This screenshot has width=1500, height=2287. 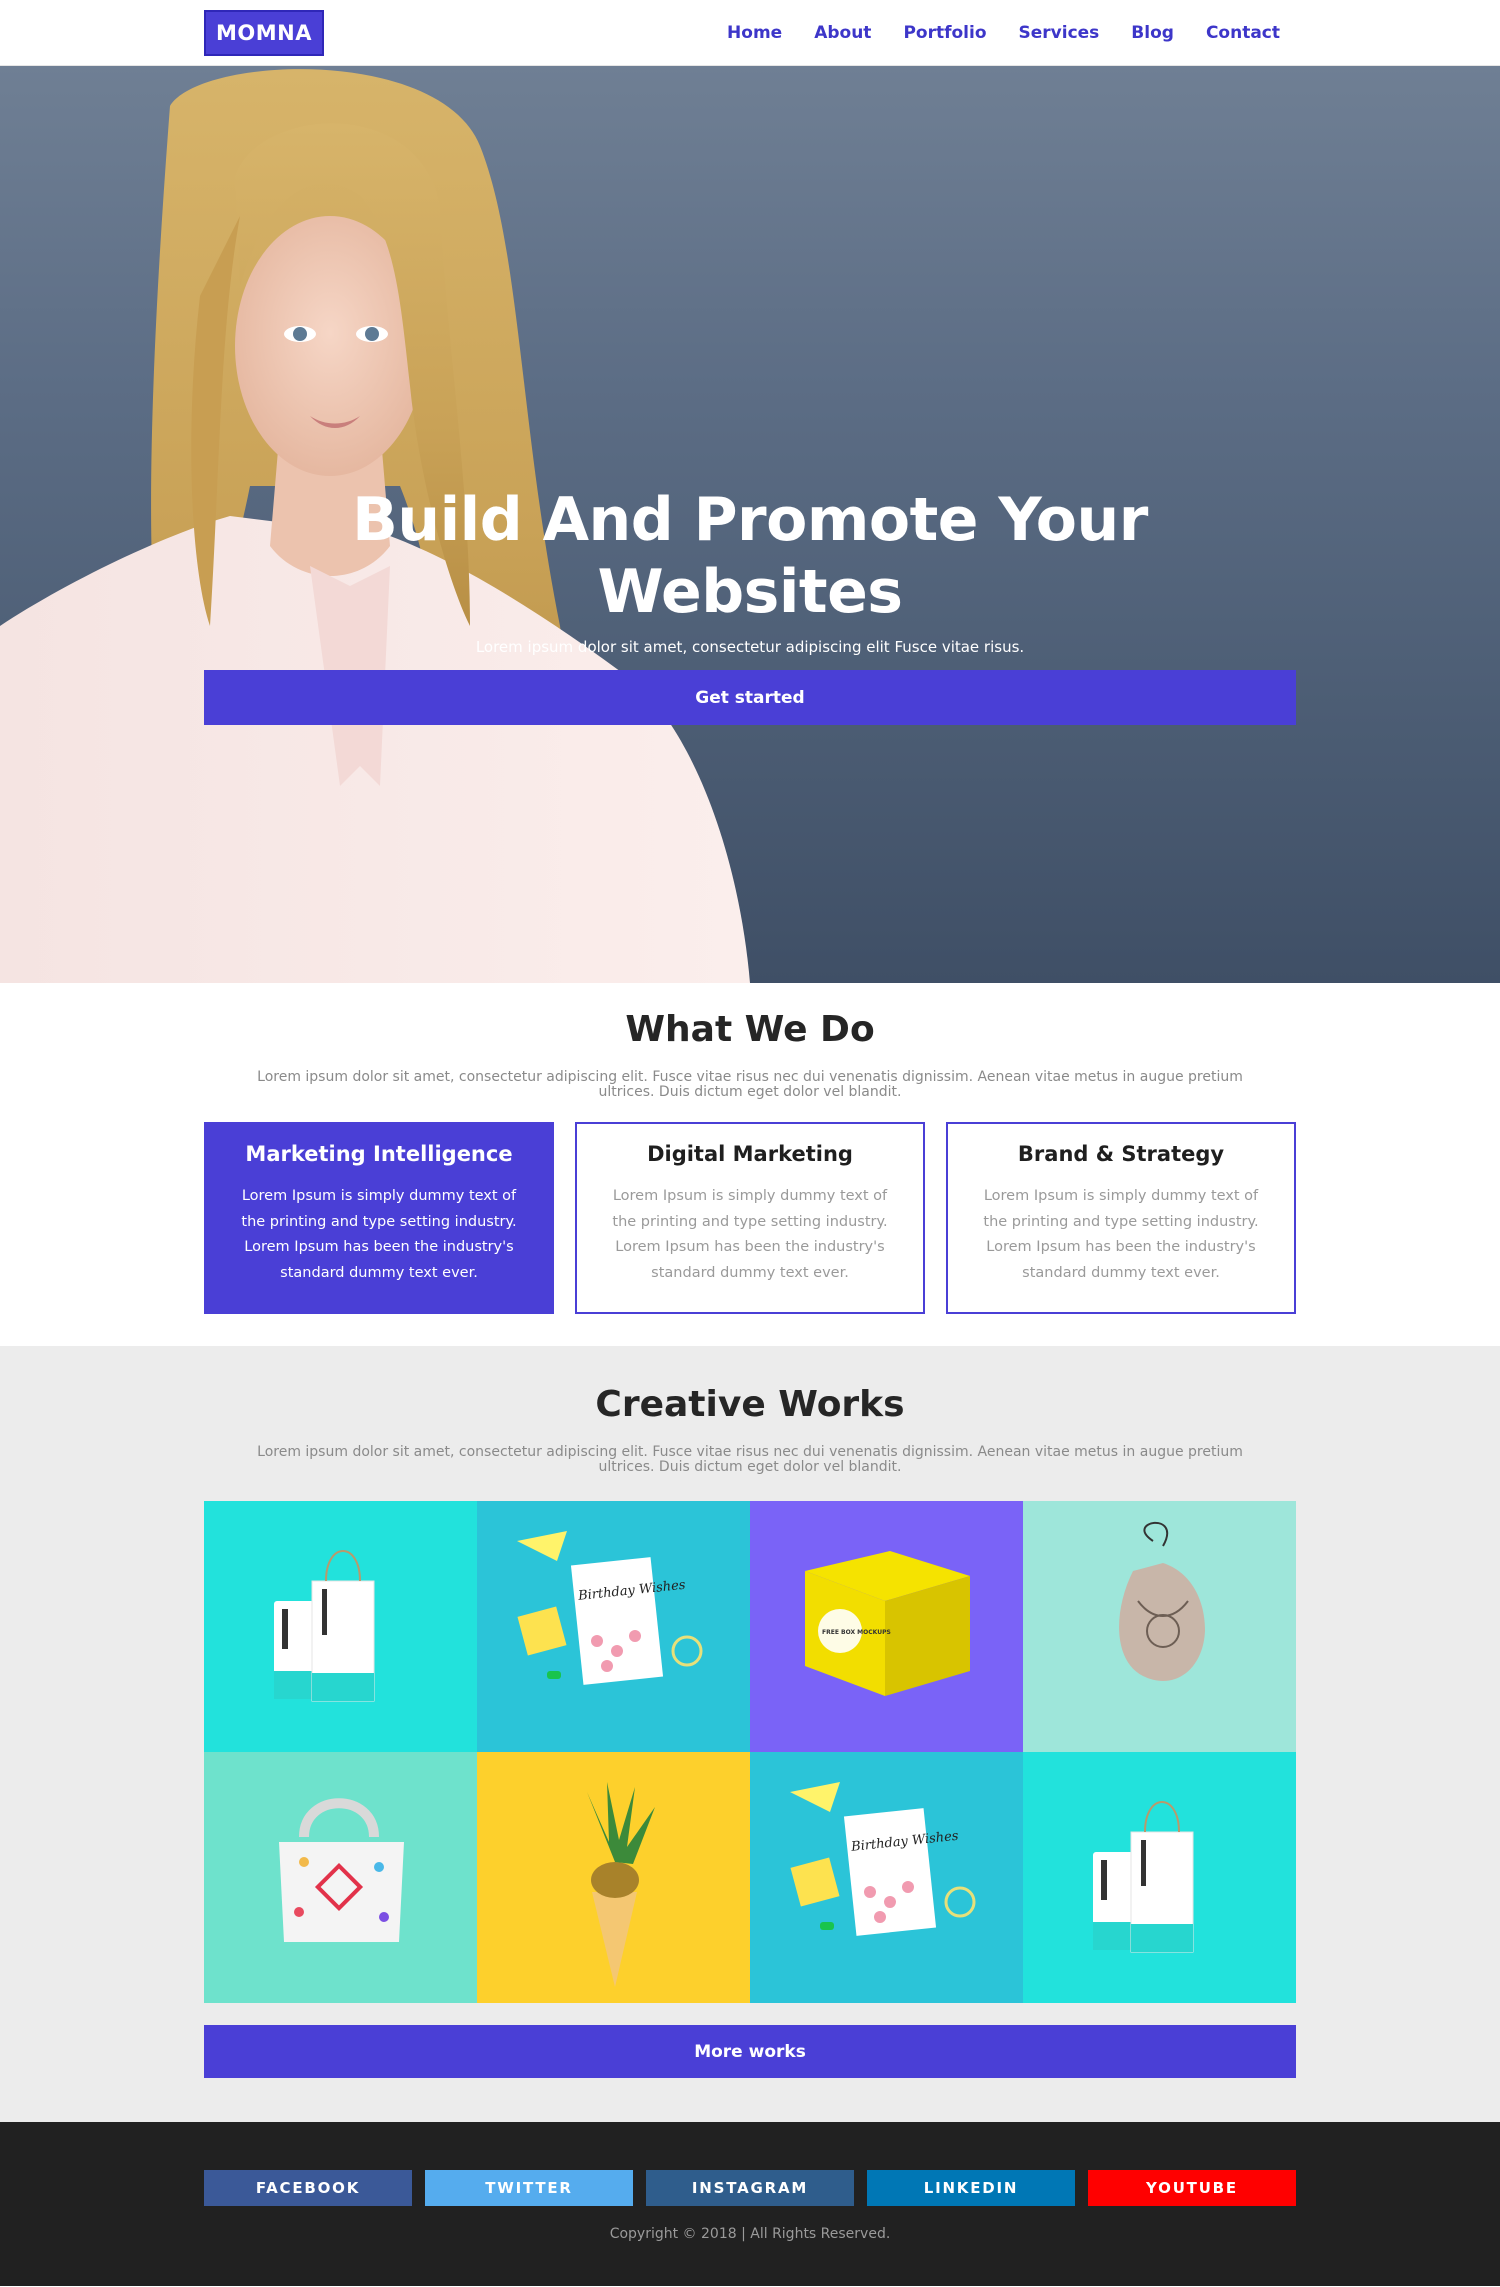 I want to click on nav-link-about: About, so click(x=842, y=33).